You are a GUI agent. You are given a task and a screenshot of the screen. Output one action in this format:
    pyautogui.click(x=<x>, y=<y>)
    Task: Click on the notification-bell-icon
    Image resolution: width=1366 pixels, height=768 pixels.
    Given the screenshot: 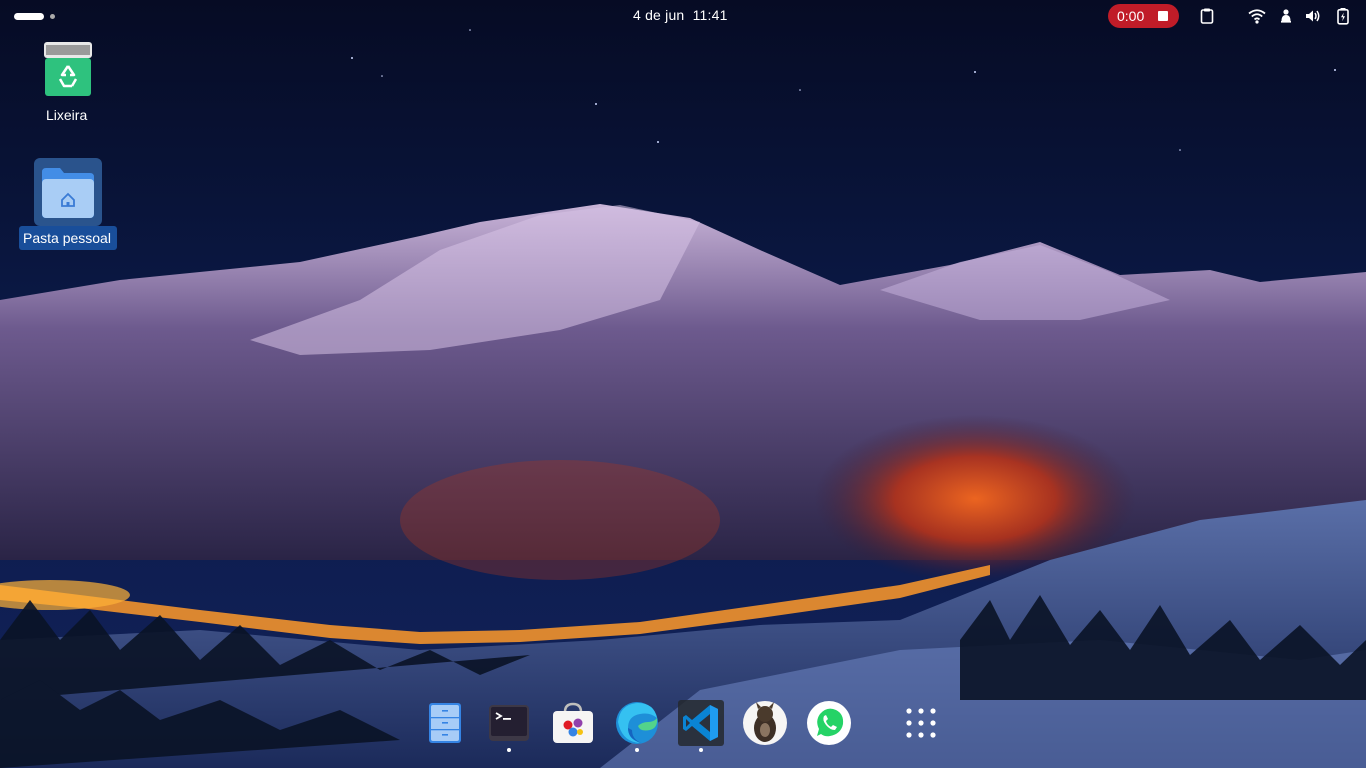 What is the action you would take?
    pyautogui.click(x=1286, y=16)
    